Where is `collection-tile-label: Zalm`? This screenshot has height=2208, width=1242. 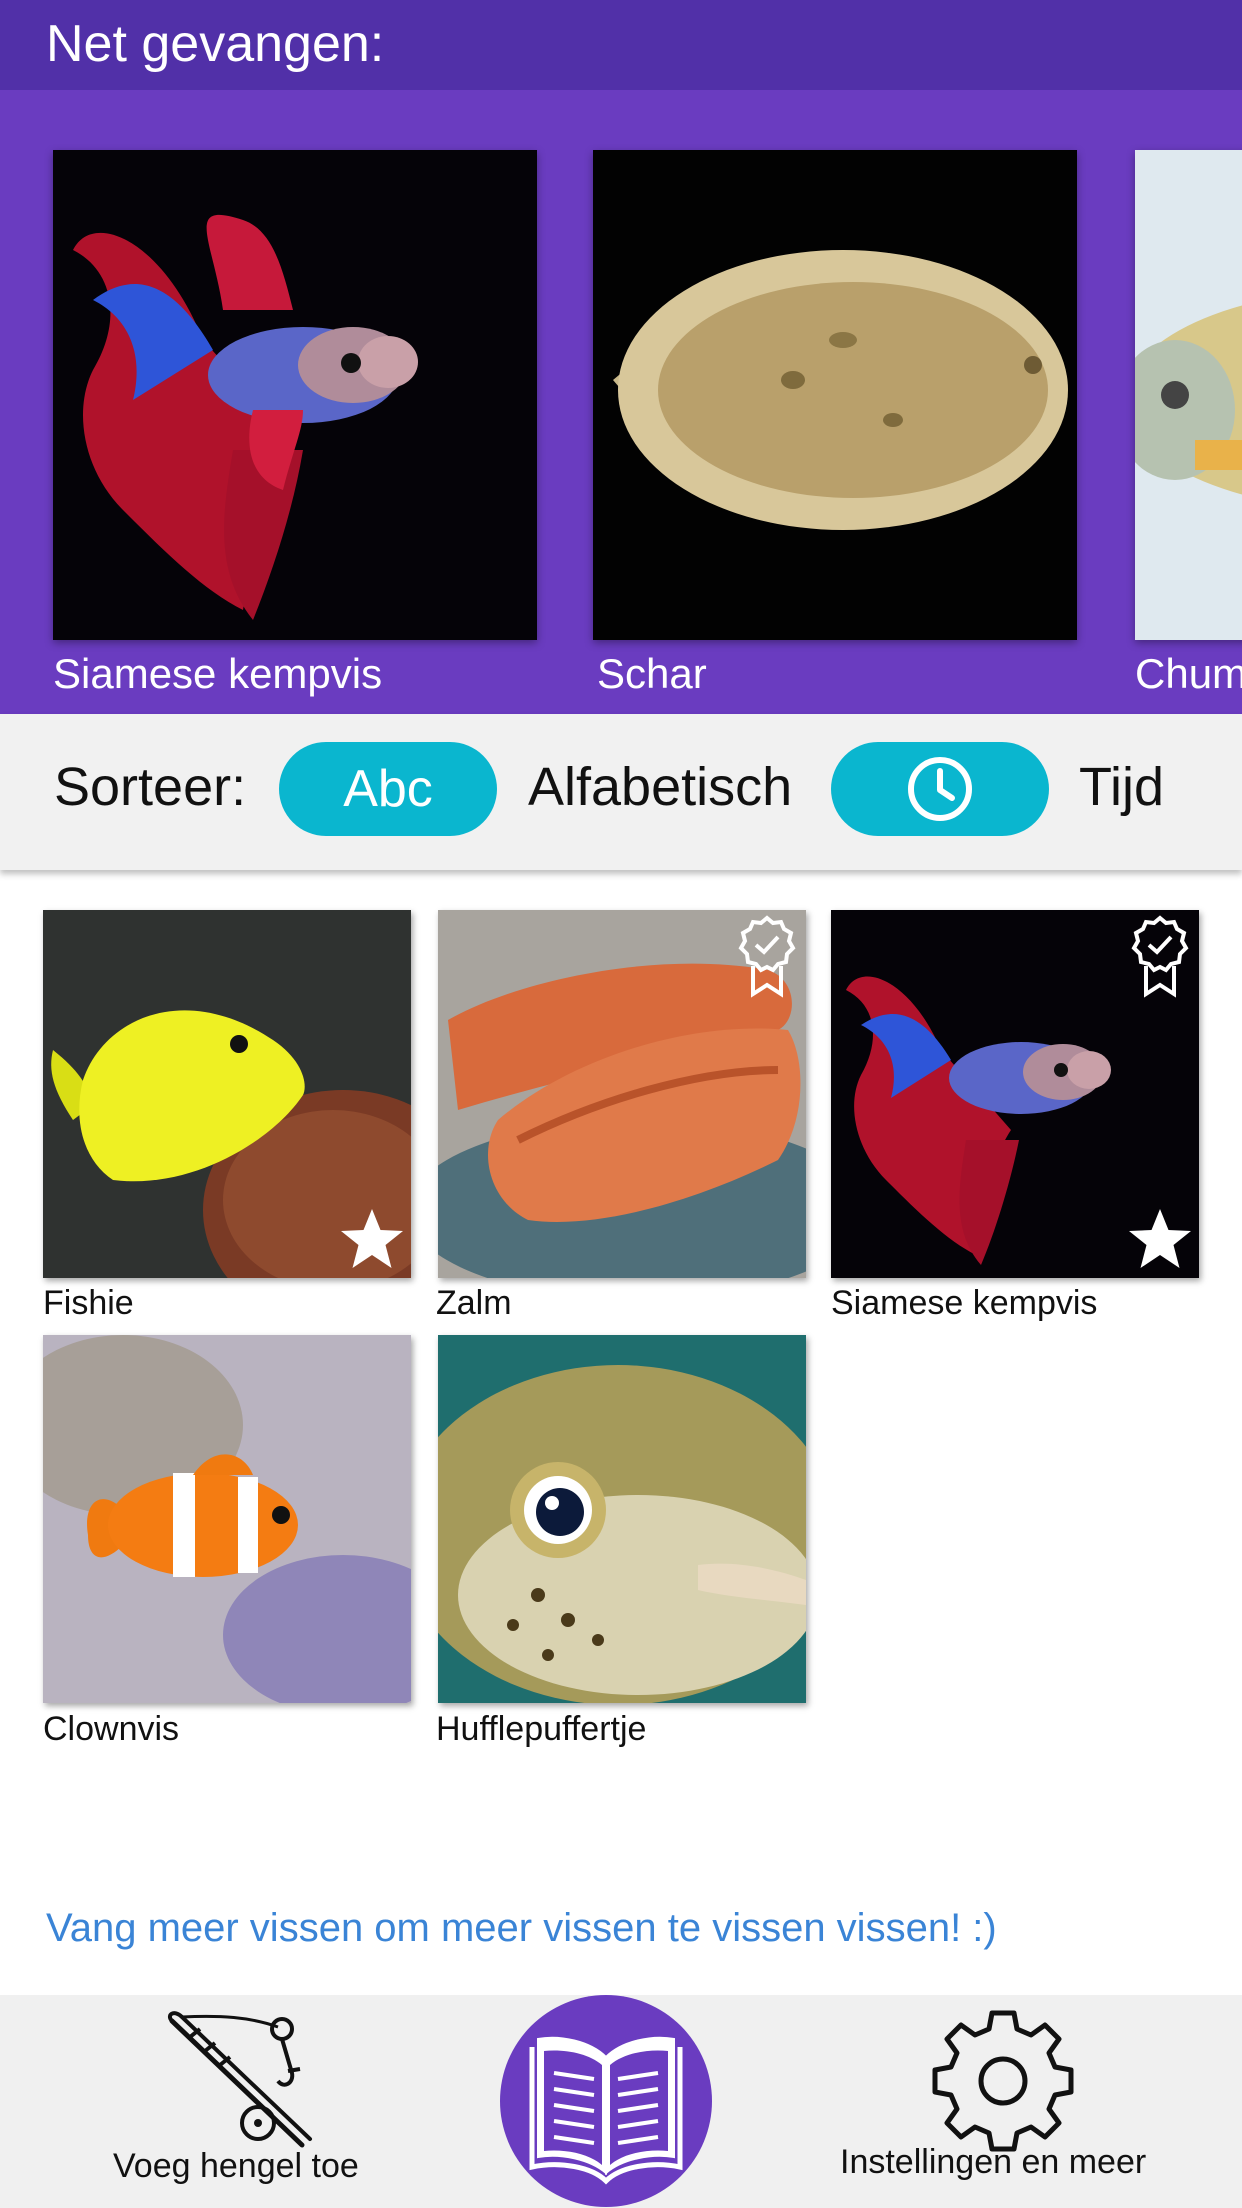
collection-tile-label: Zalm is located at coordinates (474, 1303).